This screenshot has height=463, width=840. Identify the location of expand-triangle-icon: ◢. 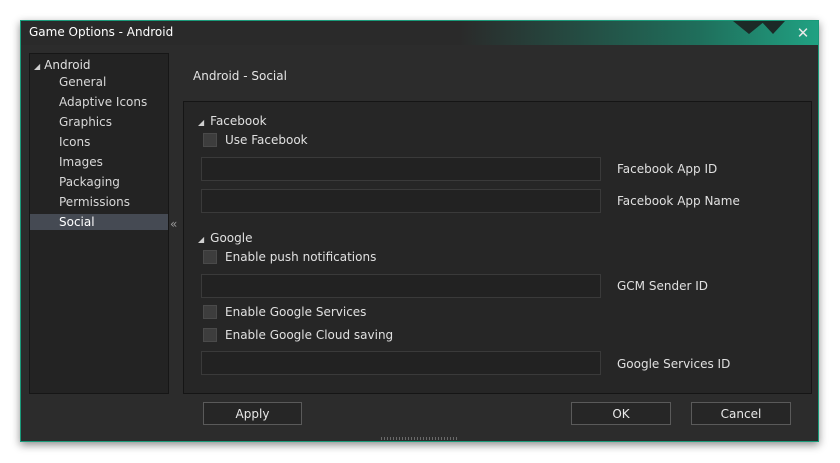
(37, 66).